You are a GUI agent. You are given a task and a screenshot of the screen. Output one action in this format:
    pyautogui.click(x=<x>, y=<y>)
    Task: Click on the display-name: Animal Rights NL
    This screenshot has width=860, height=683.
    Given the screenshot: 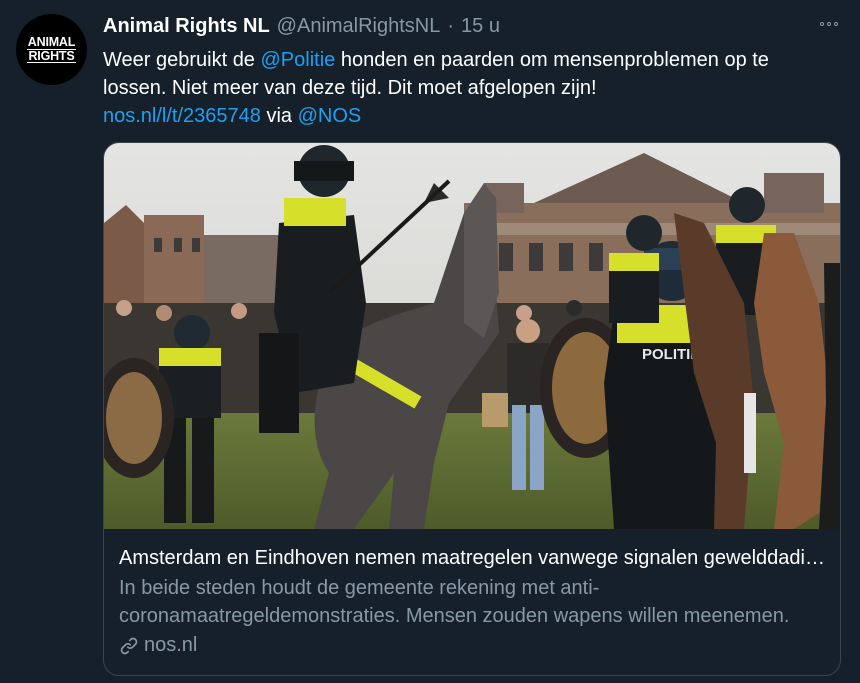 What is the action you would take?
    pyautogui.click(x=186, y=26)
    